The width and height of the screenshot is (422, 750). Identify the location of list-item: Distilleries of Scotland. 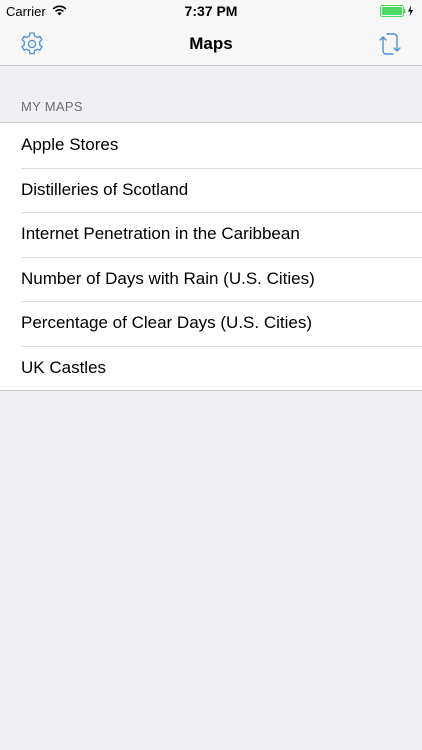
(211, 190).